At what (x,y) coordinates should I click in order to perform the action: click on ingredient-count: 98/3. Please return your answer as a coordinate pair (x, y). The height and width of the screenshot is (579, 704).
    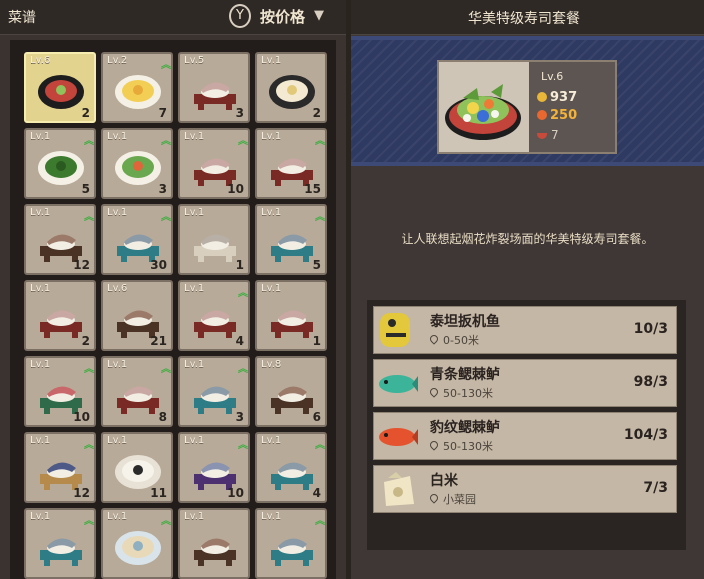
    Looking at the image, I should click on (650, 382).